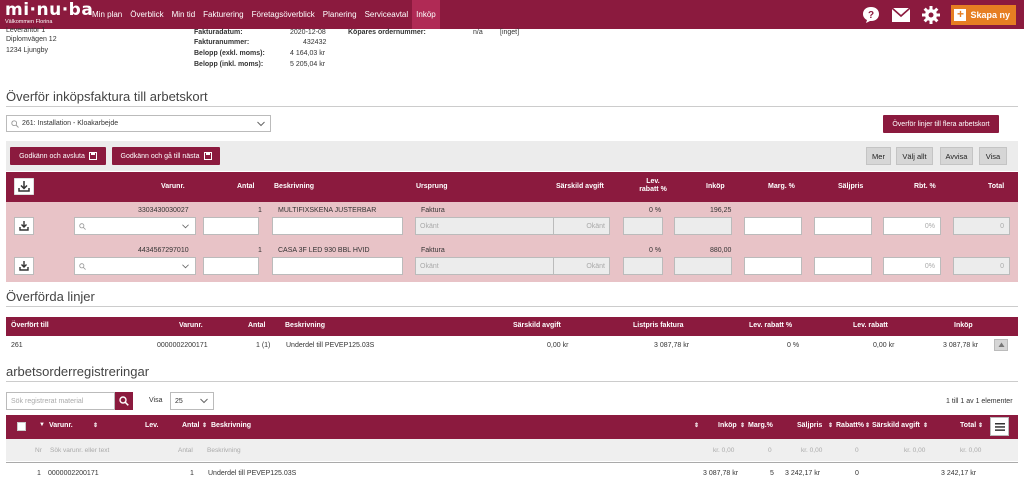 This screenshot has height=494, width=1024. What do you see at coordinates (432, 186) in the screenshot?
I see `th-ursprung: Ursprung` at bounding box center [432, 186].